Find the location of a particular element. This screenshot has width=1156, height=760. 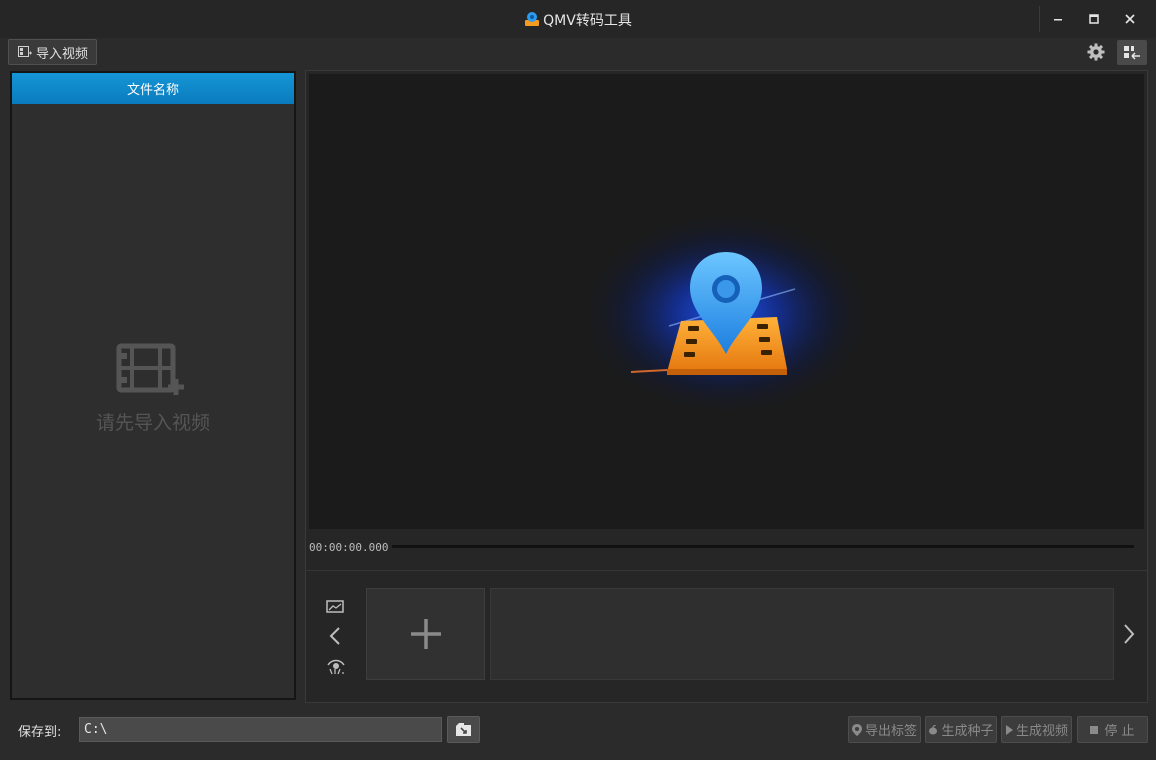

divider is located at coordinates (726, 570).